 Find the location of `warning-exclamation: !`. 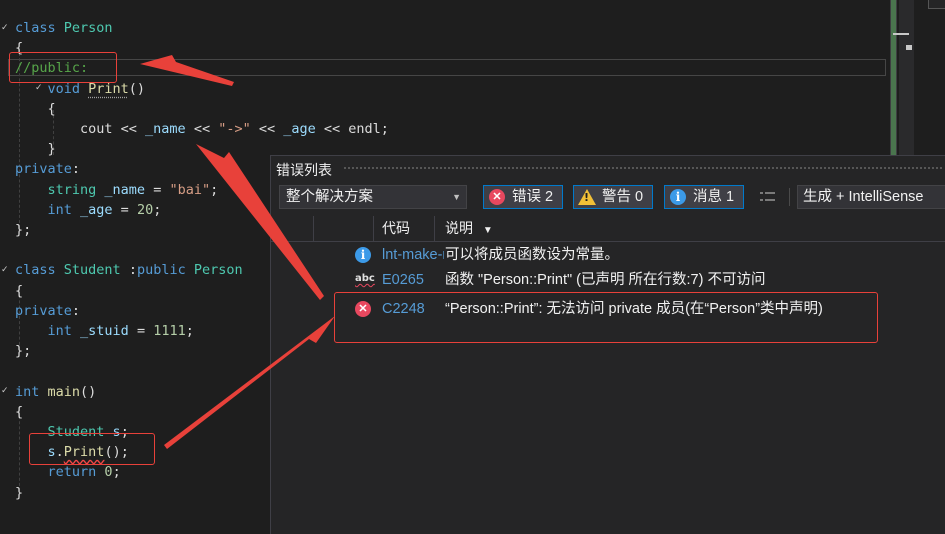

warning-exclamation: ! is located at coordinates (587, 197).